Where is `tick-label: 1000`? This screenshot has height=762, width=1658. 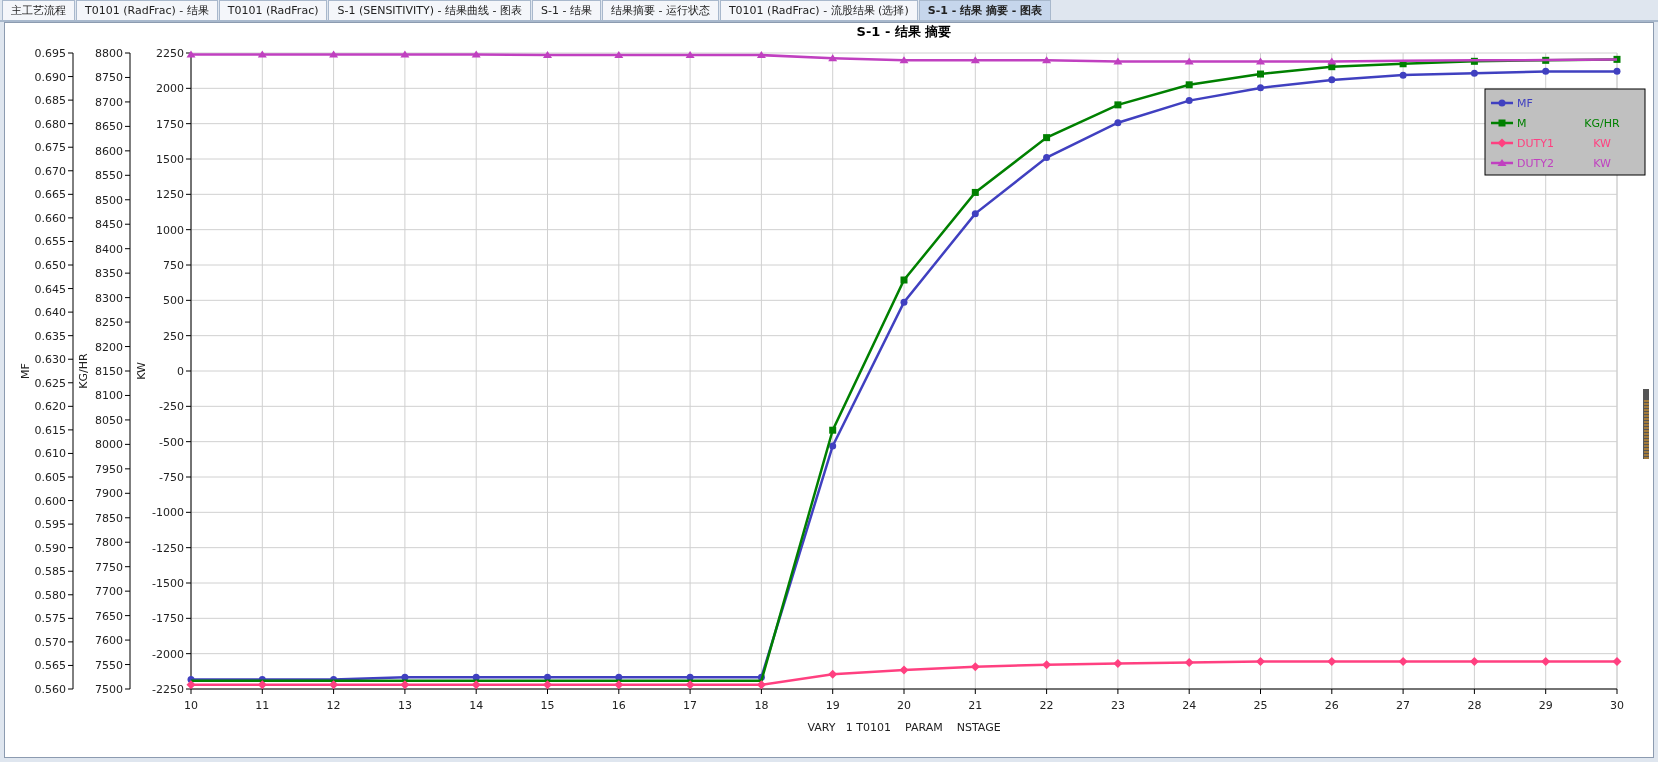
tick-label: 1000 is located at coordinates (170, 230).